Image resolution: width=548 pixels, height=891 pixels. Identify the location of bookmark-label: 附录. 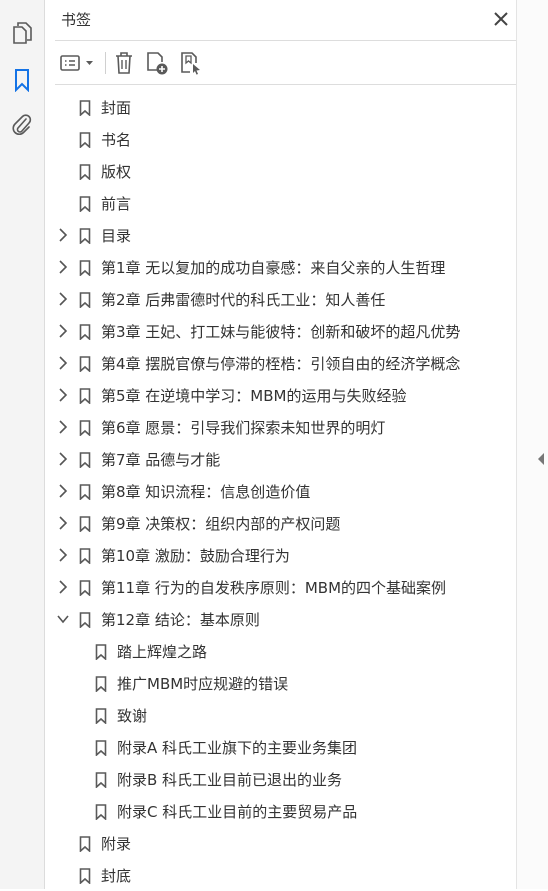
(116, 844).